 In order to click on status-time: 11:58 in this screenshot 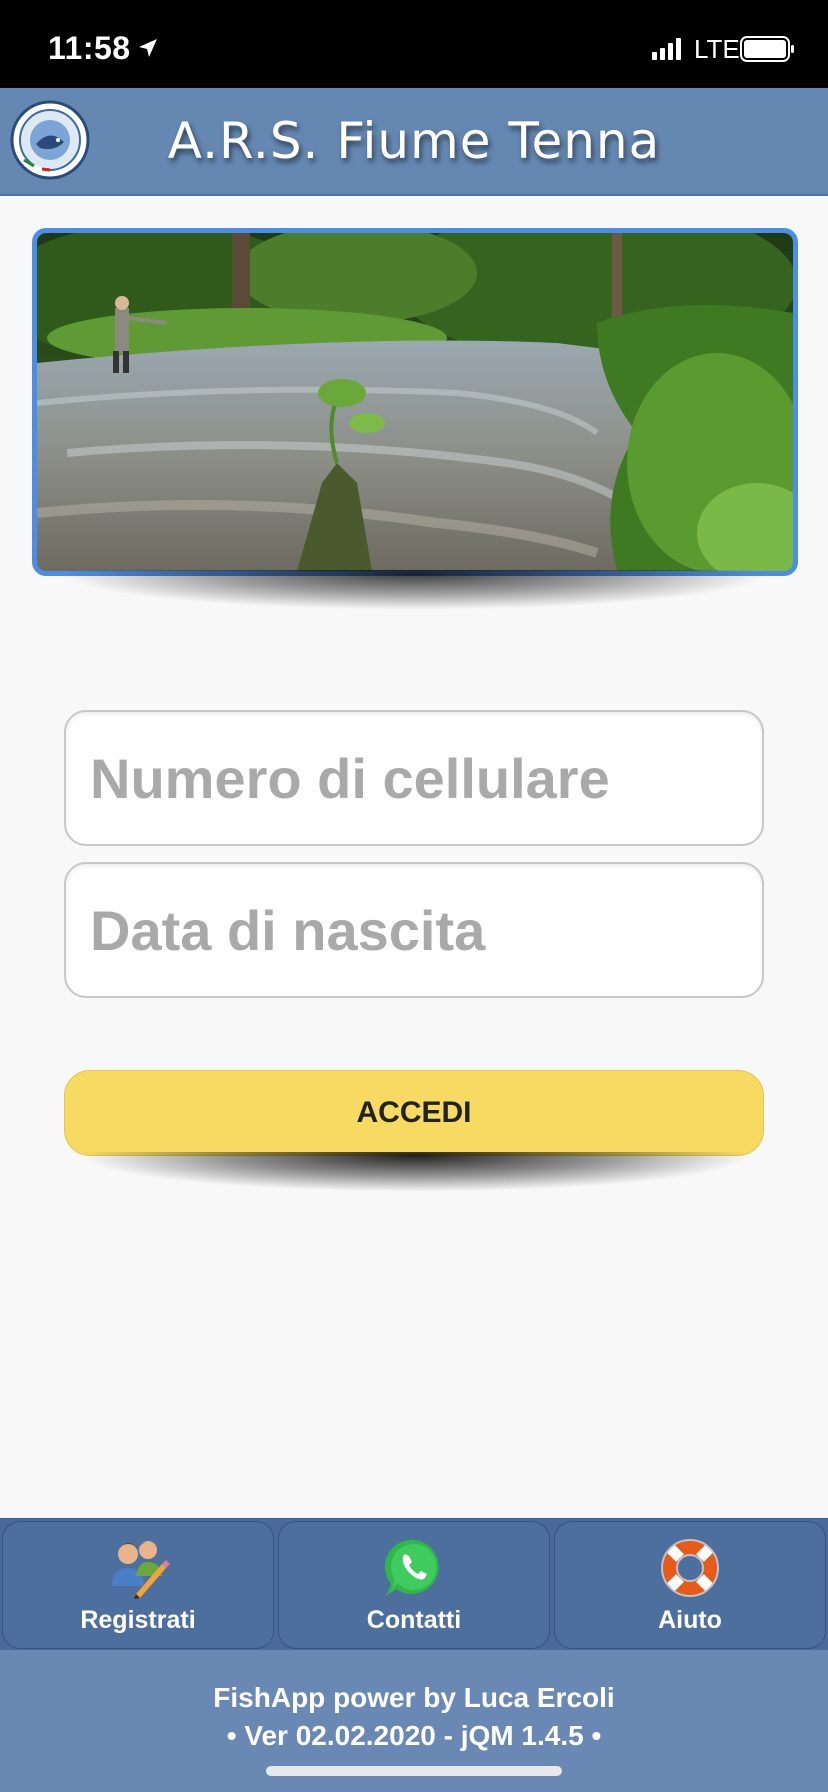, I will do `click(89, 48)`.